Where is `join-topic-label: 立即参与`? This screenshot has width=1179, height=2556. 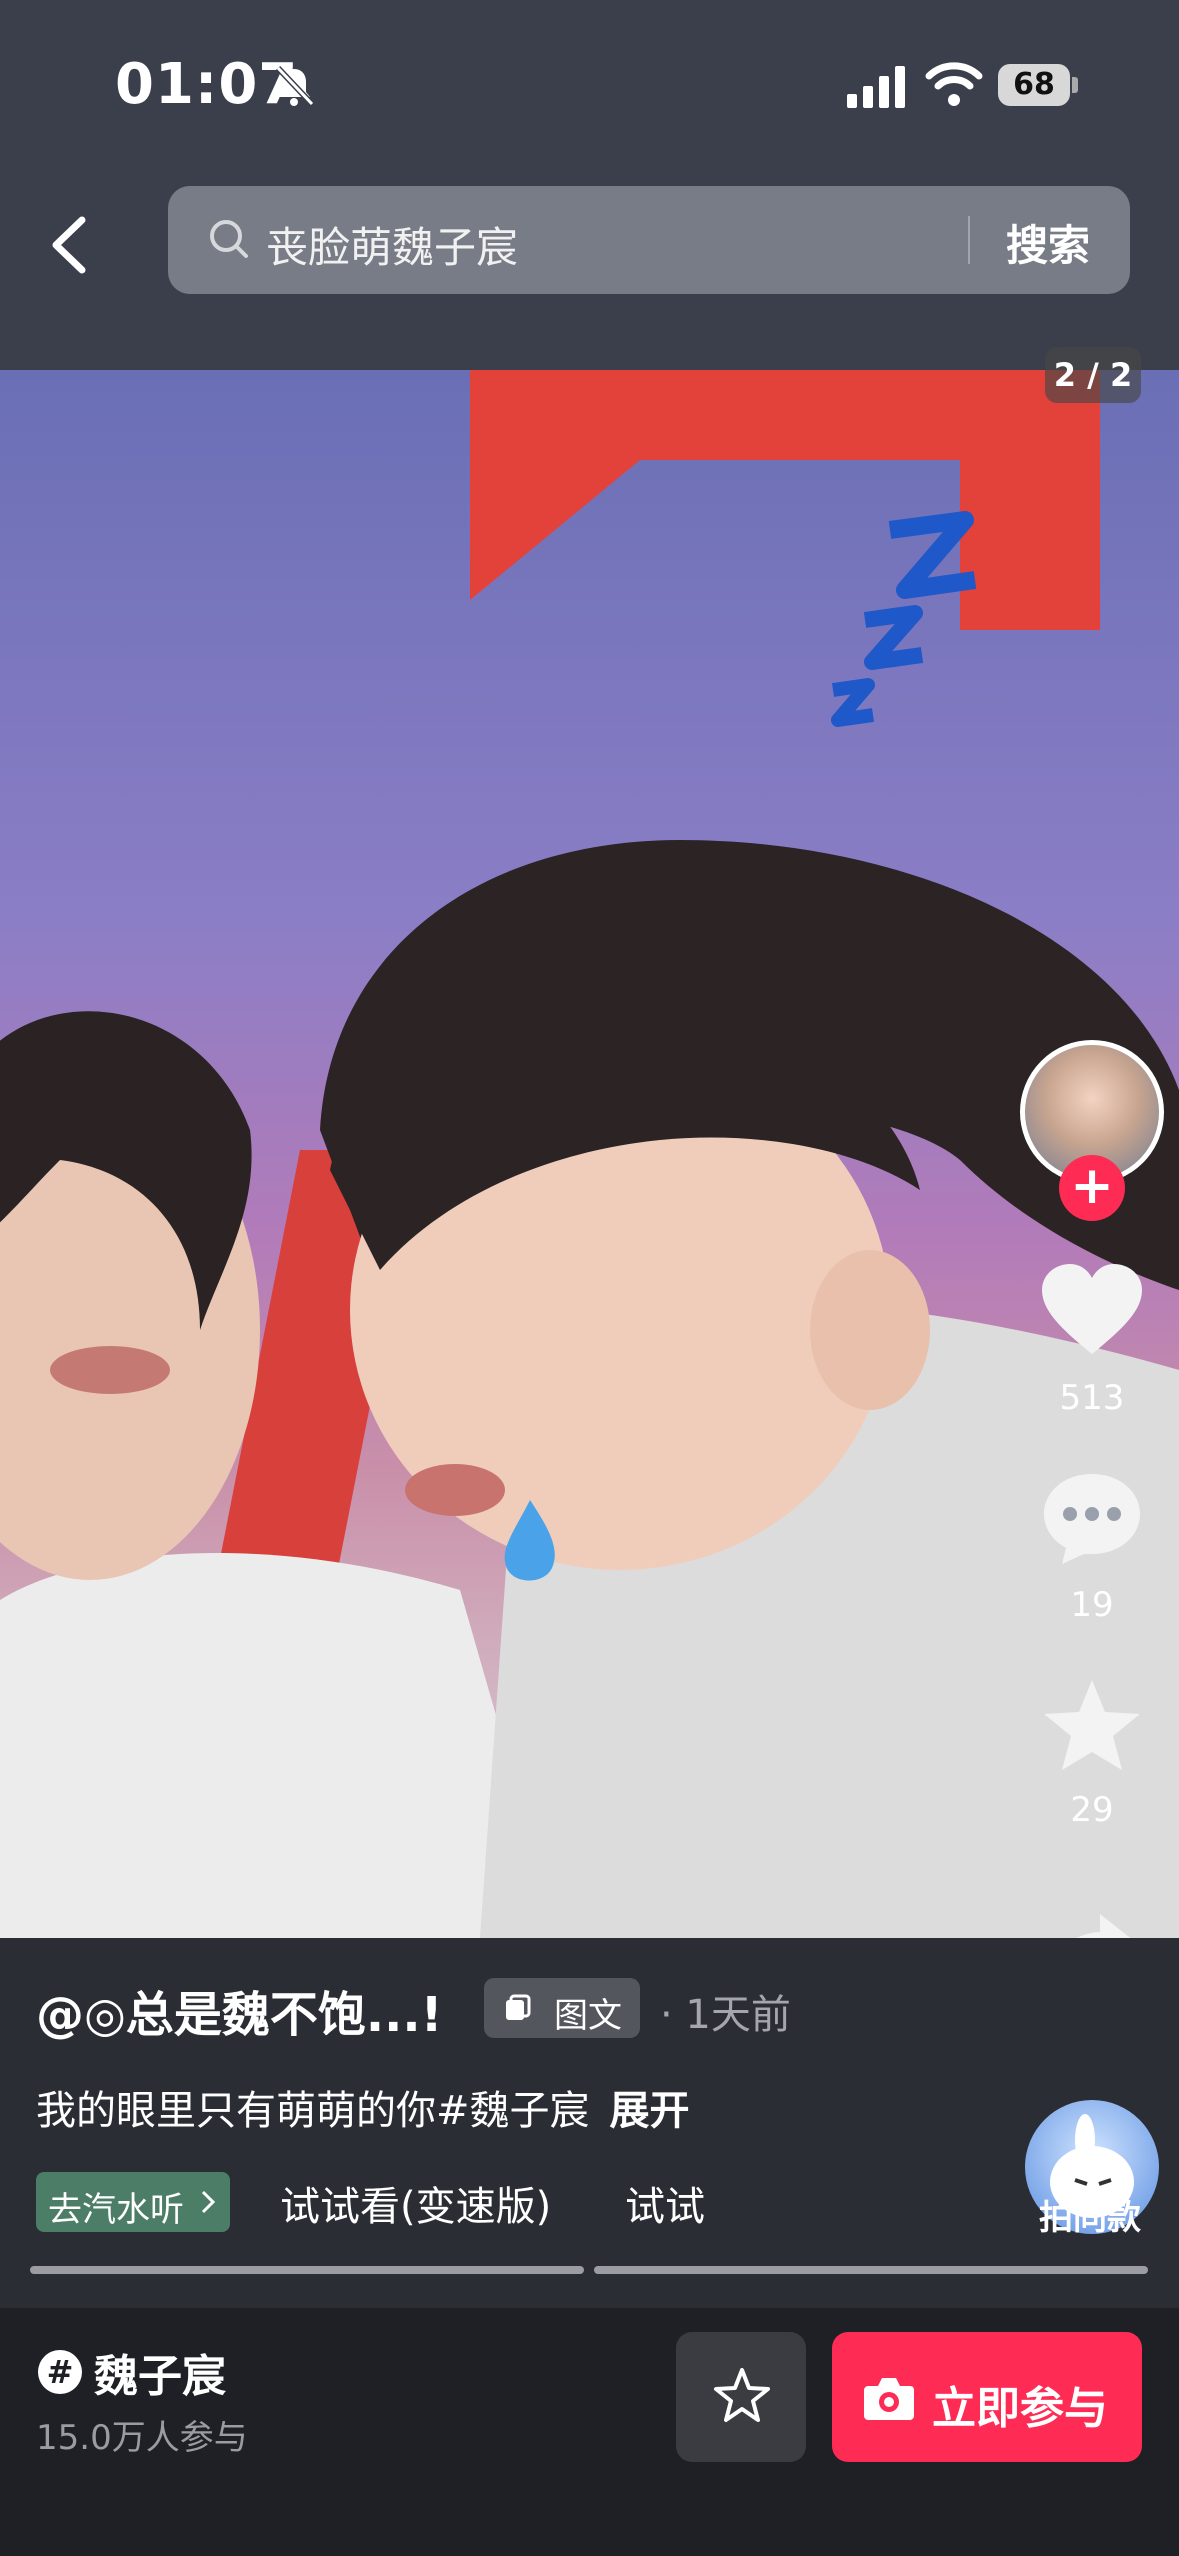 join-topic-label: 立即参与 is located at coordinates (1020, 2408).